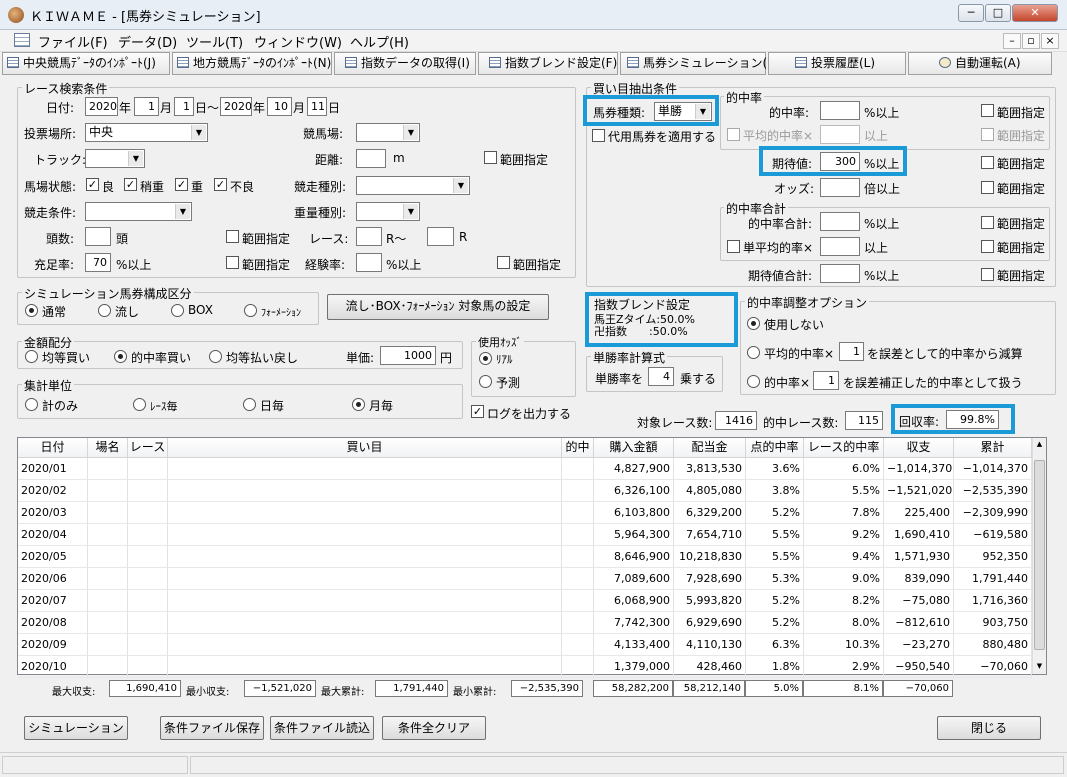 This screenshot has width=1067, height=777. Describe the element at coordinates (379, 41) in the screenshot. I see `menu-help: ヘルプ(H)` at that location.